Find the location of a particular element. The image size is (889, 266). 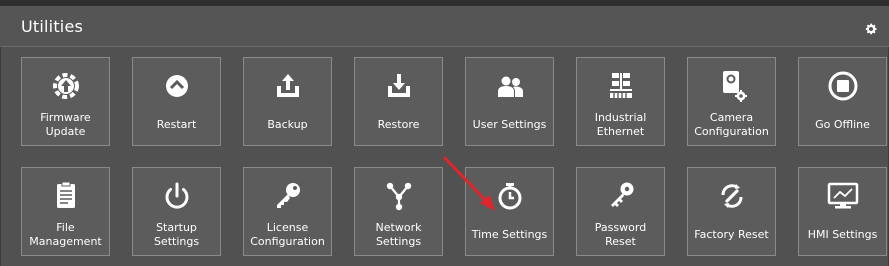

go-offline-tile: Go Offline is located at coordinates (842, 101).